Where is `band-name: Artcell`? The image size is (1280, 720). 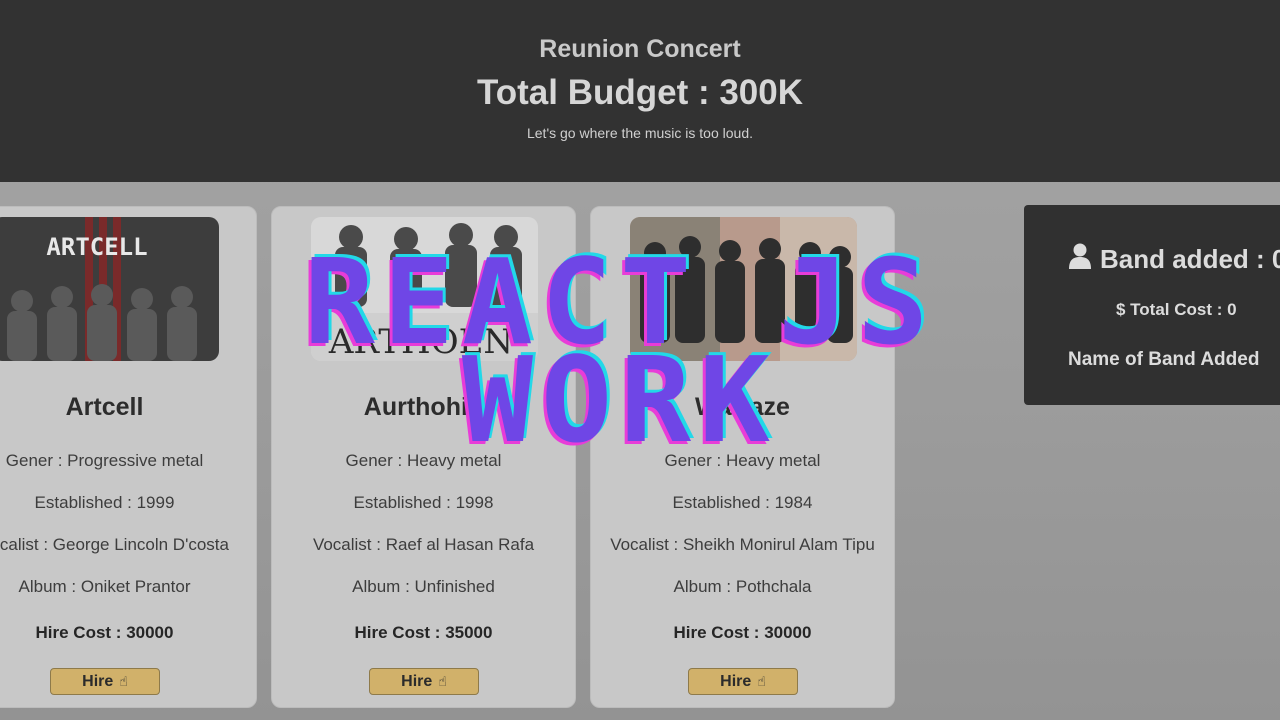 band-name: Artcell is located at coordinates (104, 407).